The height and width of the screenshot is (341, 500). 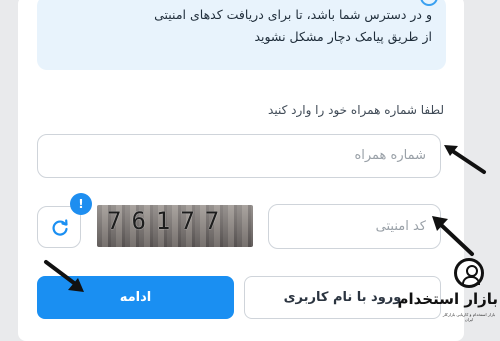 I want to click on captcha-image-text: 76177, so click(x=168, y=221).